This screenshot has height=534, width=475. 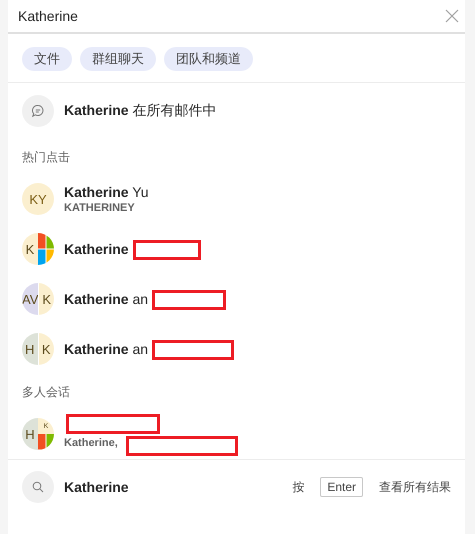 I want to click on chat-icon, so click(x=38, y=111).